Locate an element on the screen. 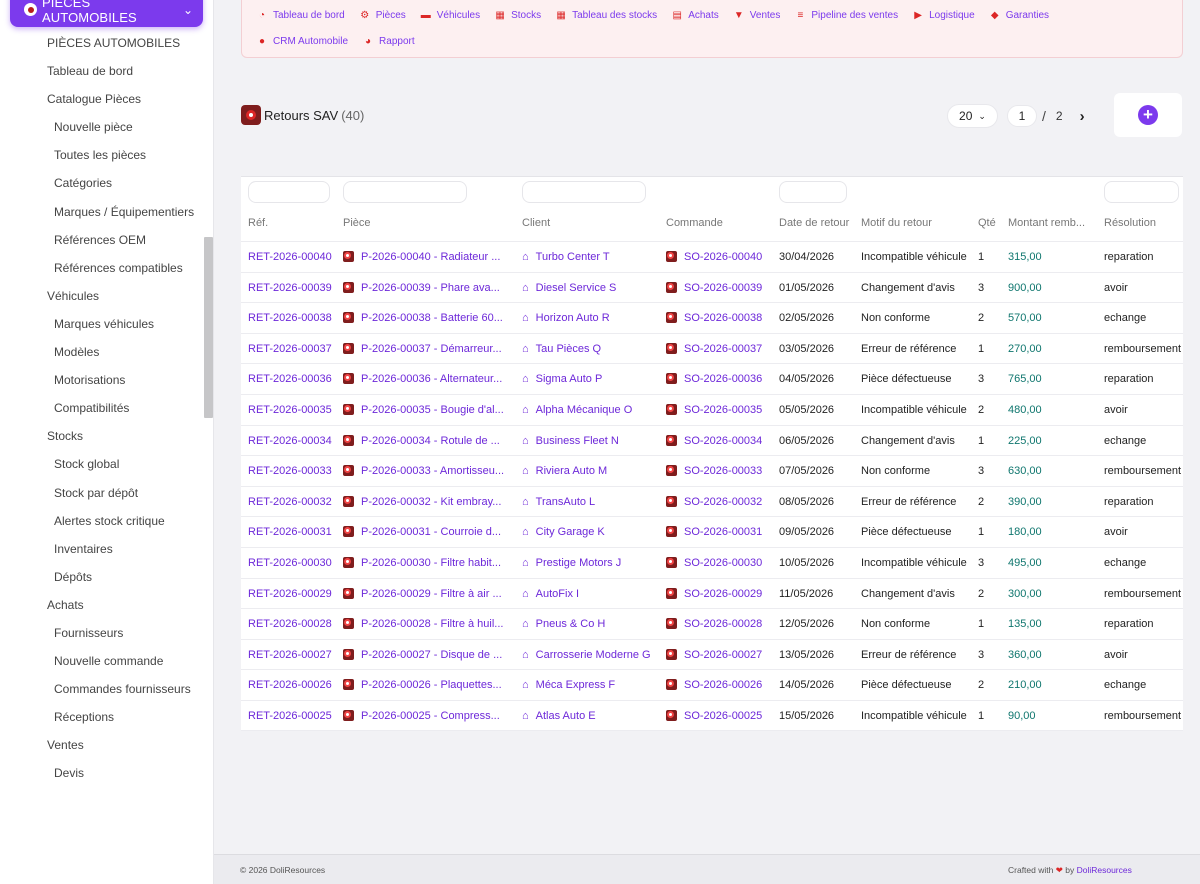 Image resolution: width=1200 pixels, height=884 pixels. sidebar-item: Tableau de bord is located at coordinates (107, 71).